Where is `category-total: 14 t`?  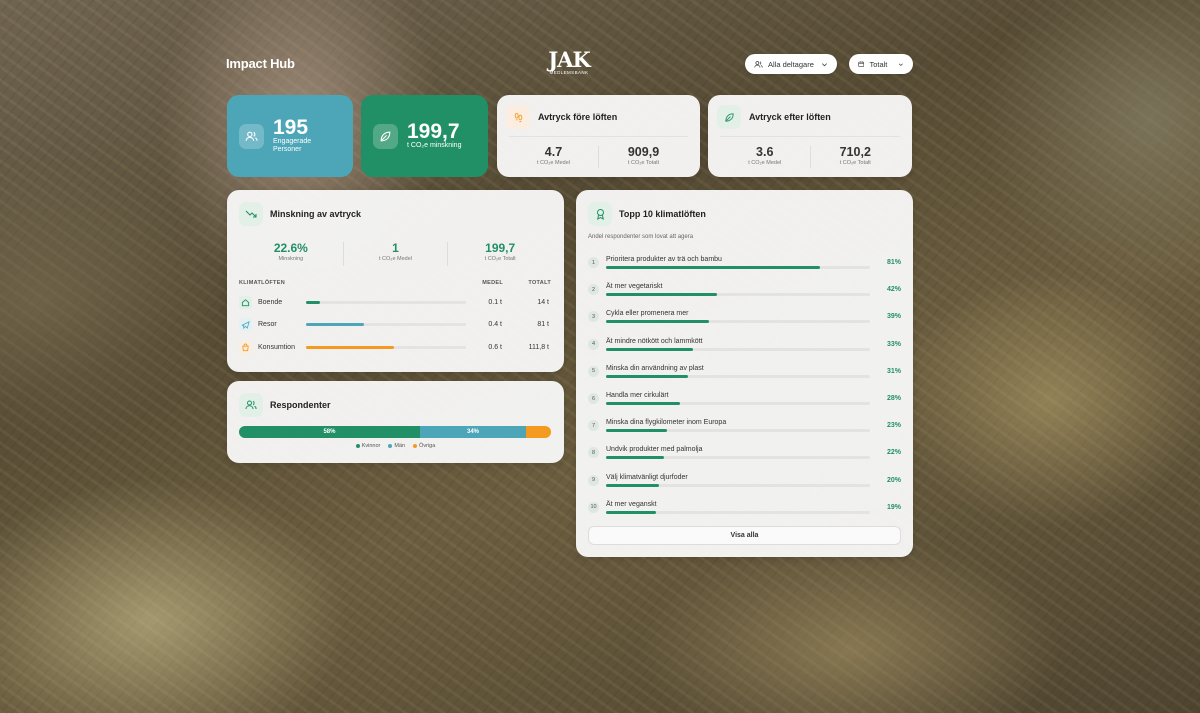
category-total: 14 t is located at coordinates (543, 302).